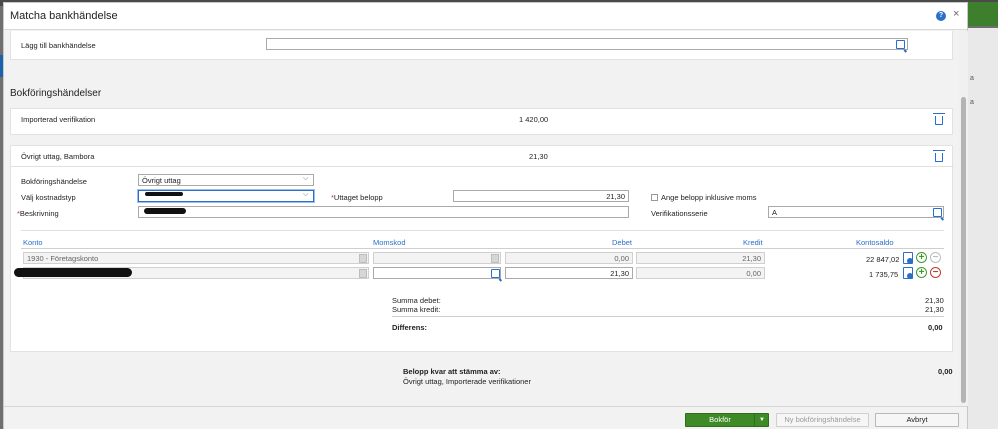 The width and height of the screenshot is (998, 429). What do you see at coordinates (884, 274) in the screenshot?
I see `row2-saldo: 1 735,75` at bounding box center [884, 274].